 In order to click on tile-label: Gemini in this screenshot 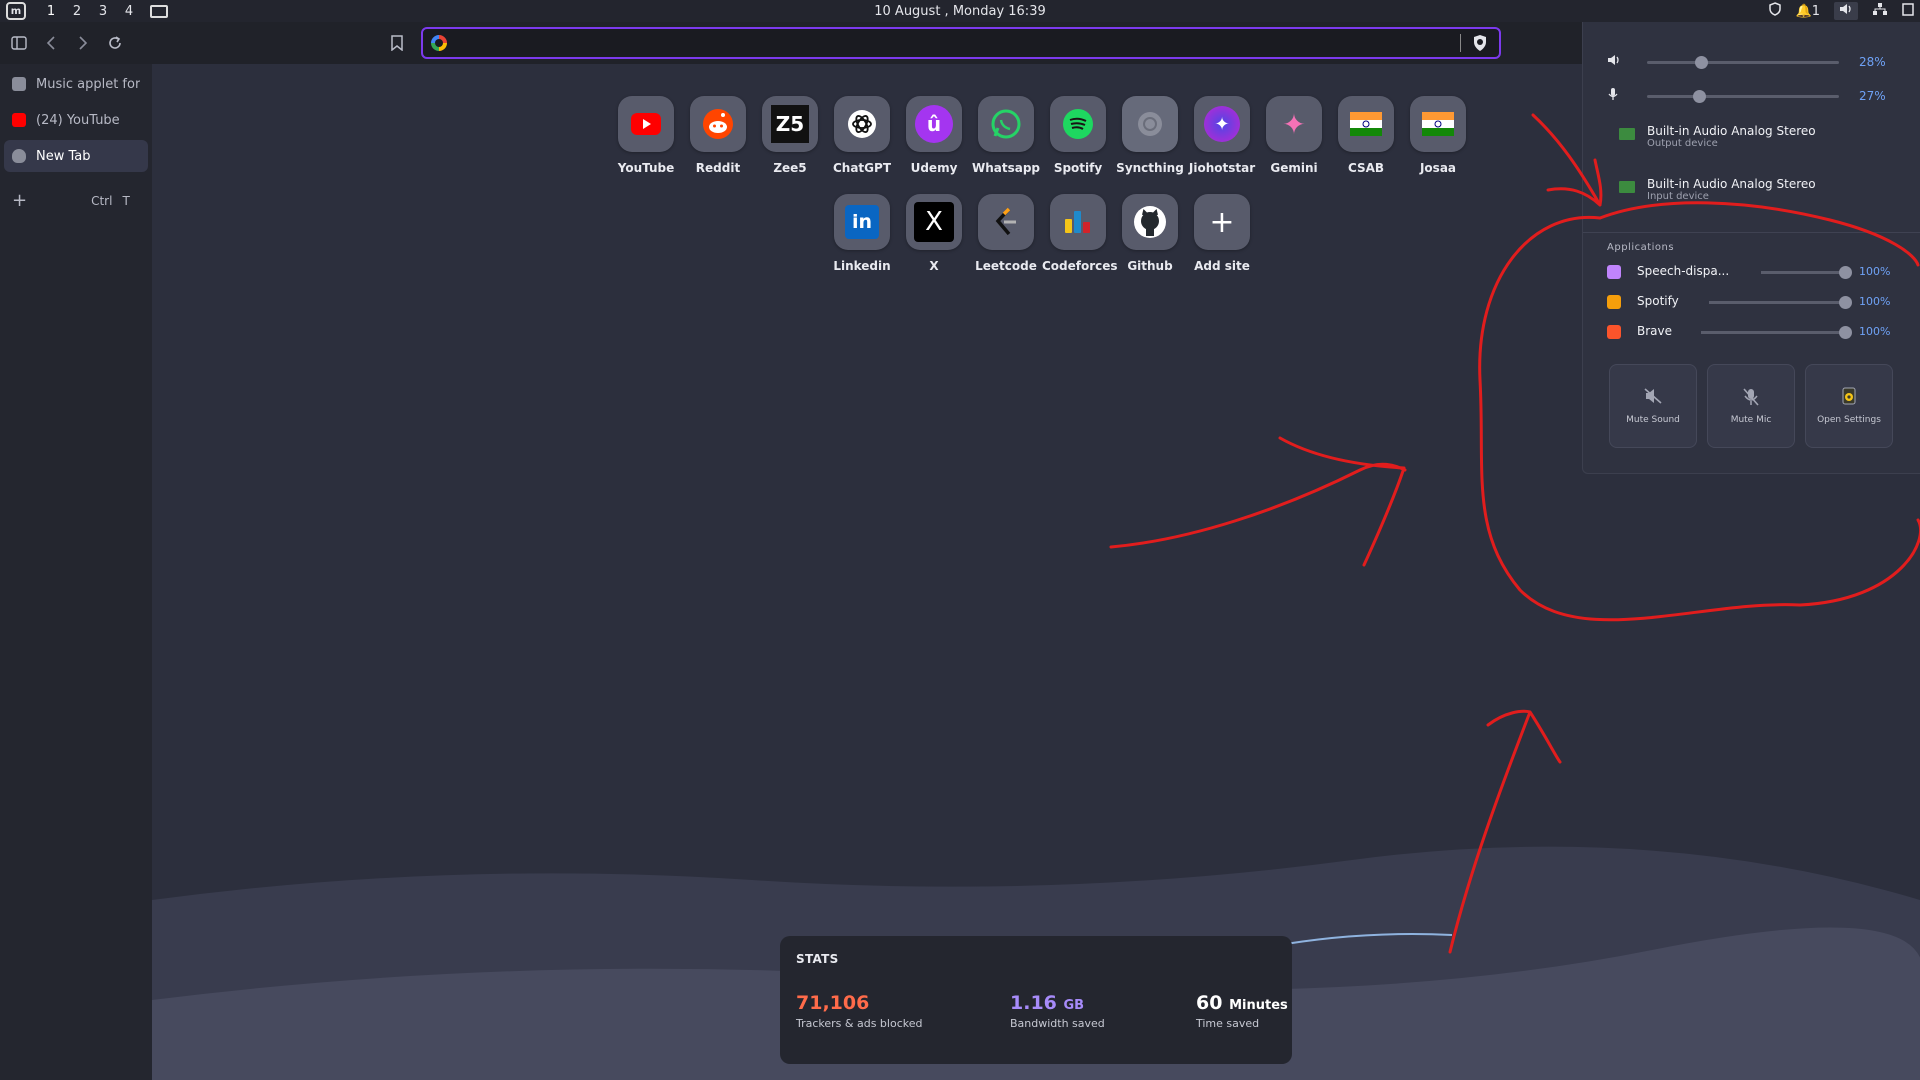, I will do `click(1294, 168)`.